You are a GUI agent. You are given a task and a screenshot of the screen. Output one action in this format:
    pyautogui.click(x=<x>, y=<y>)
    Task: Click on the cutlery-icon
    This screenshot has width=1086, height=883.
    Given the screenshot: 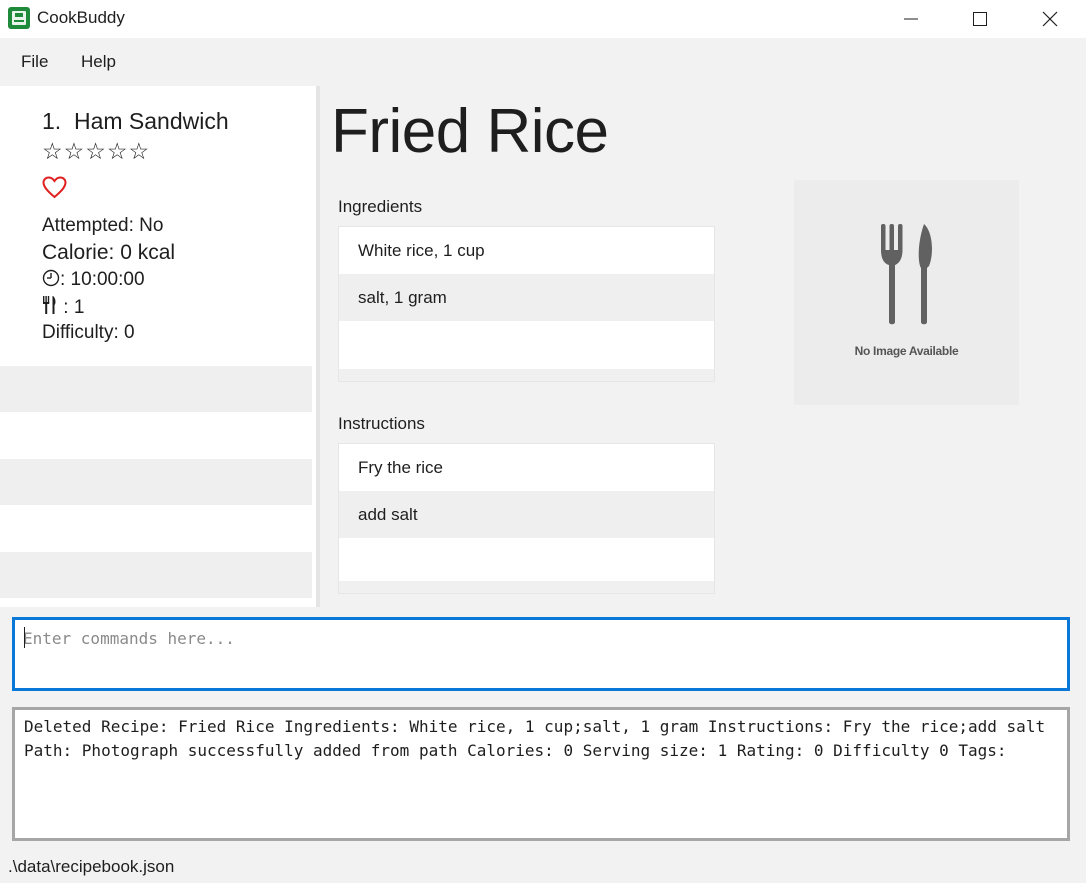 What is the action you would take?
    pyautogui.click(x=50, y=308)
    